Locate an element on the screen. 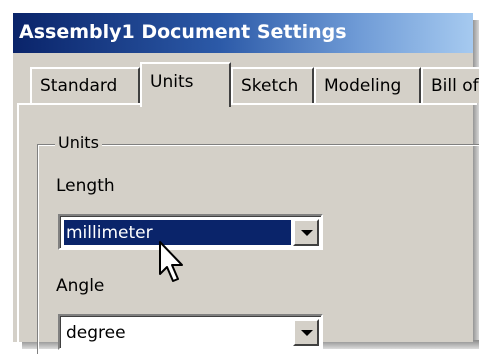  tab-sketch: Sketch is located at coordinates (272, 85).